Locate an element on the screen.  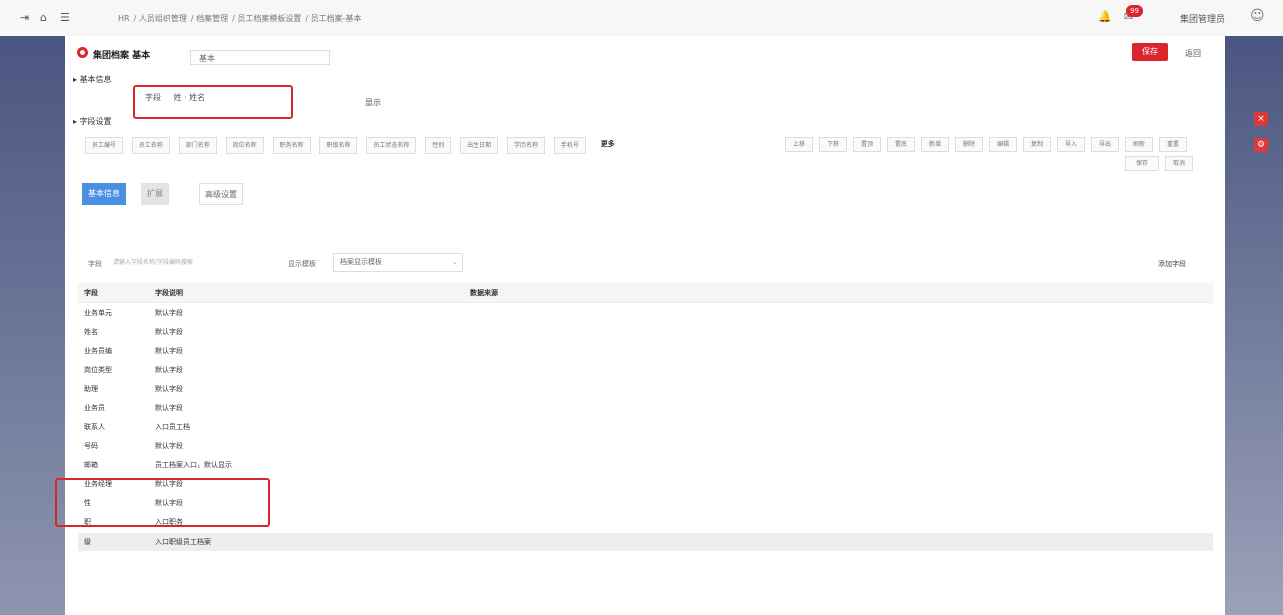
table-row: 业务单元 默认字段 is located at coordinates (645, 313).